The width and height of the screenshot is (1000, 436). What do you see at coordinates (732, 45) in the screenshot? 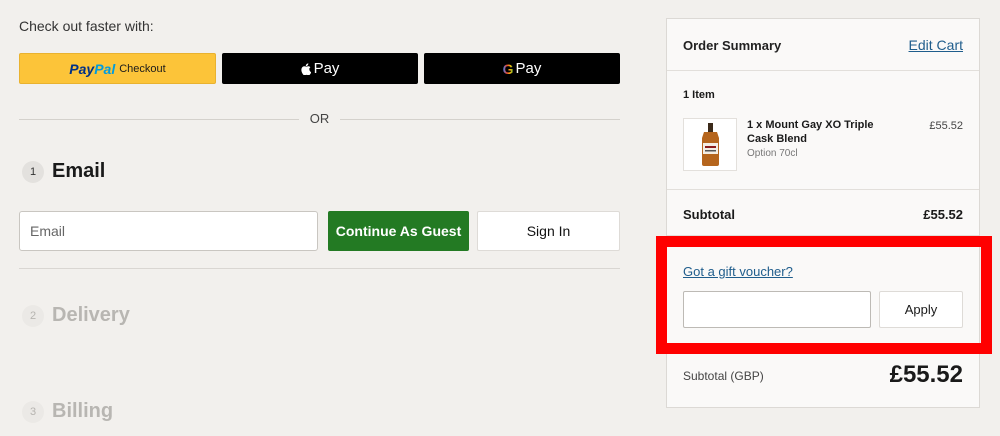
I see `order-summary-title: Order Summary` at bounding box center [732, 45].